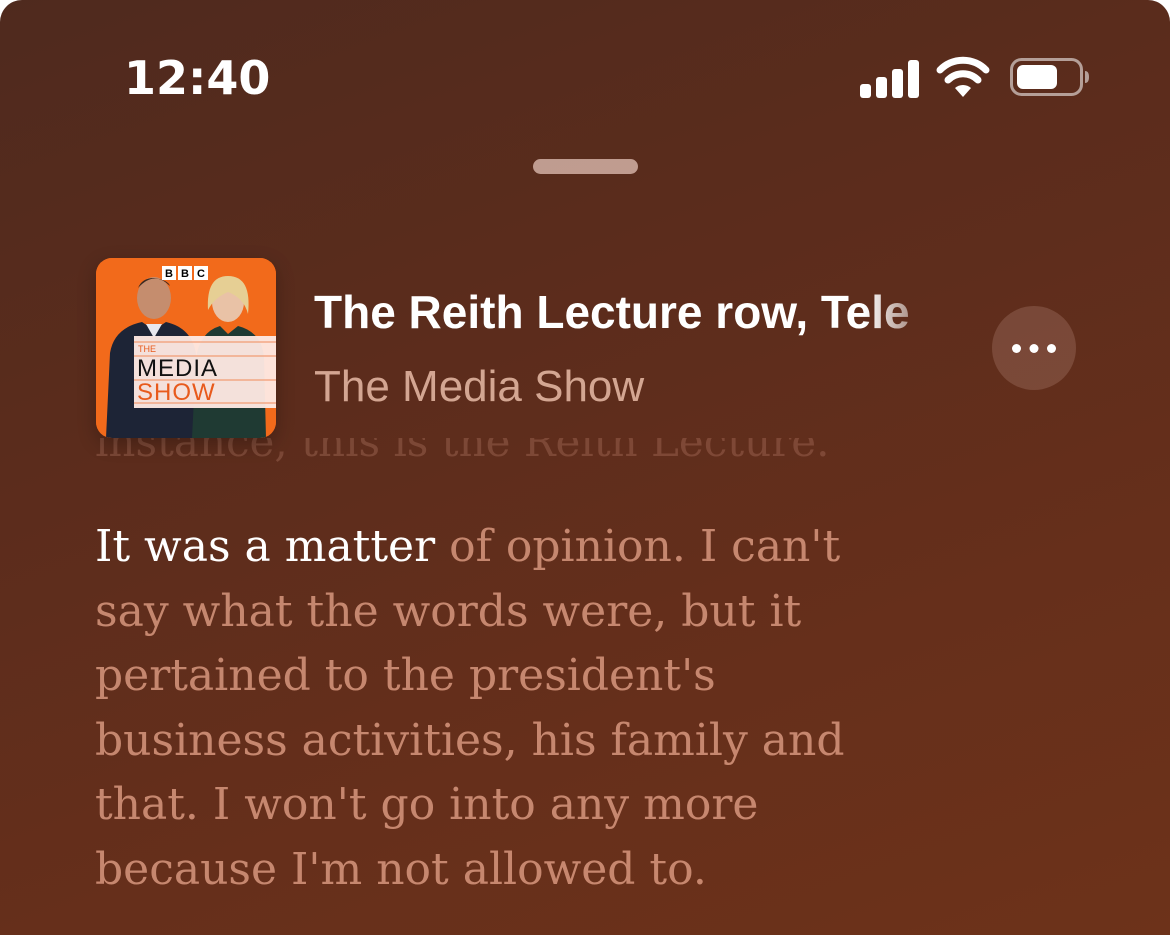 This screenshot has height=935, width=1170. Describe the element at coordinates (177, 368) in the screenshot. I see `svg-text: MEDIA` at that location.